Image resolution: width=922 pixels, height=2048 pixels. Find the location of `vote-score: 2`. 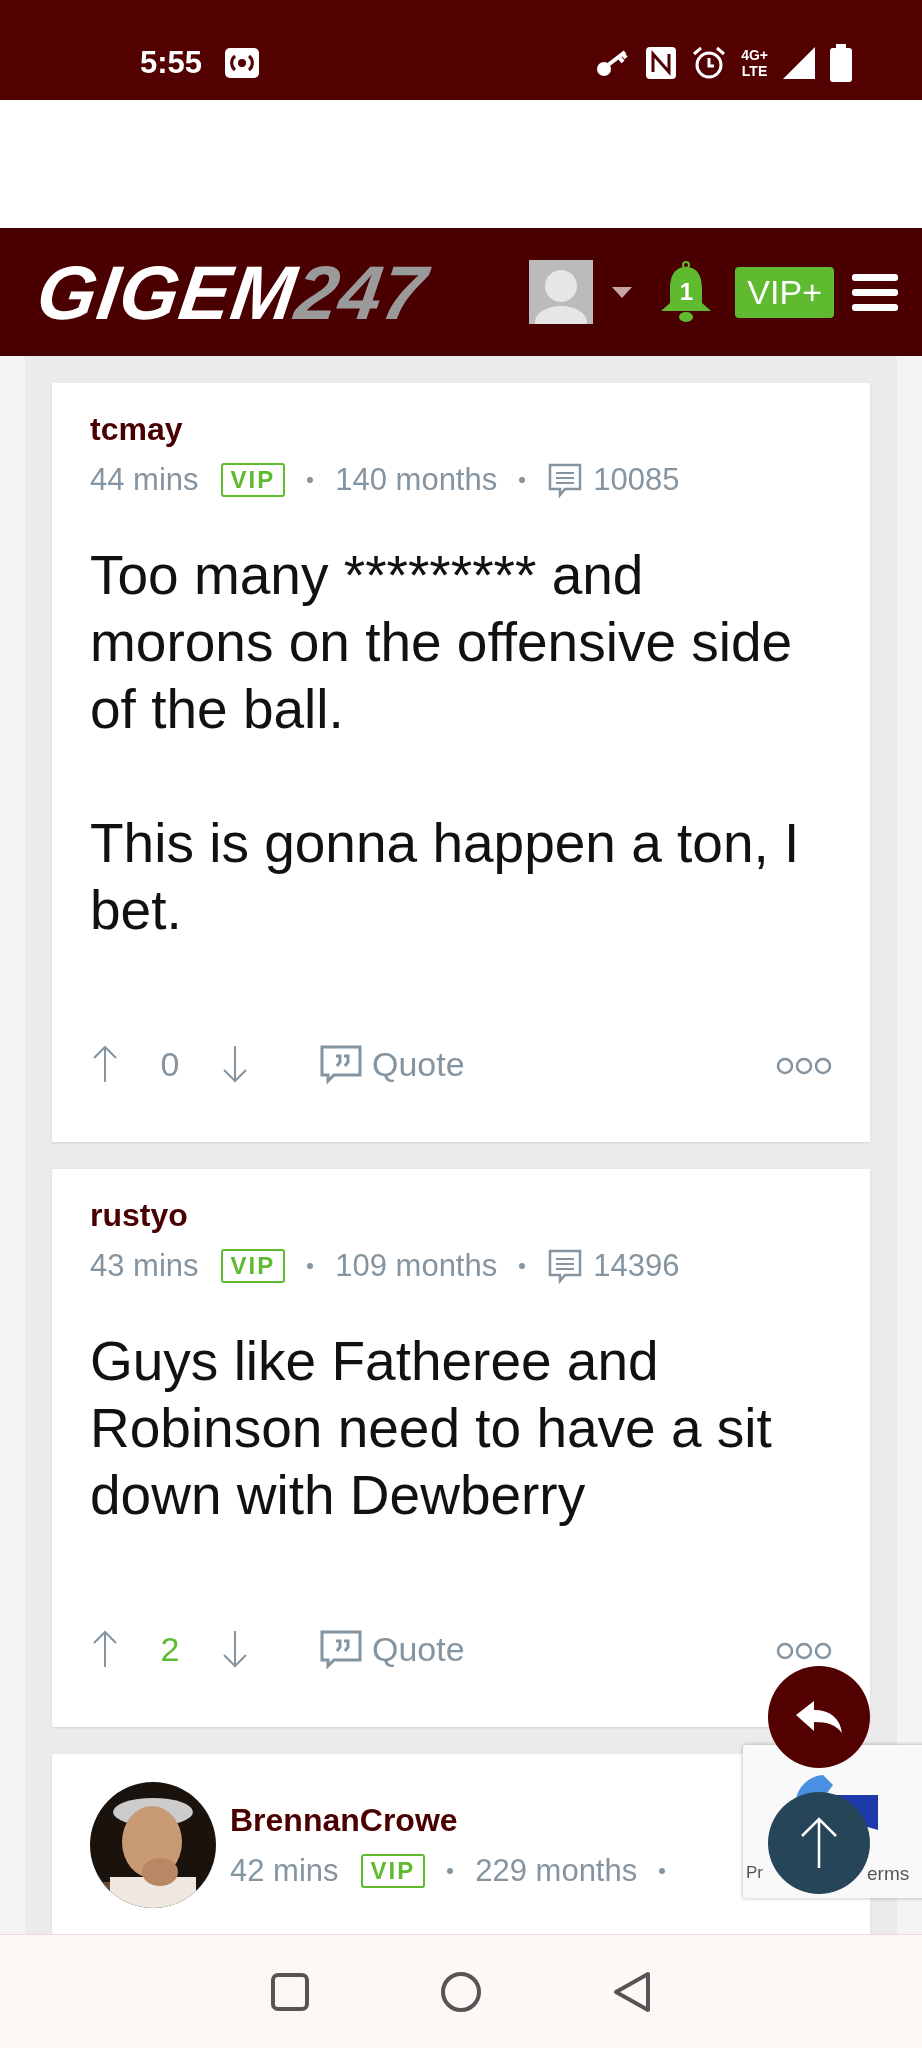

vote-score: 2 is located at coordinates (170, 1649).